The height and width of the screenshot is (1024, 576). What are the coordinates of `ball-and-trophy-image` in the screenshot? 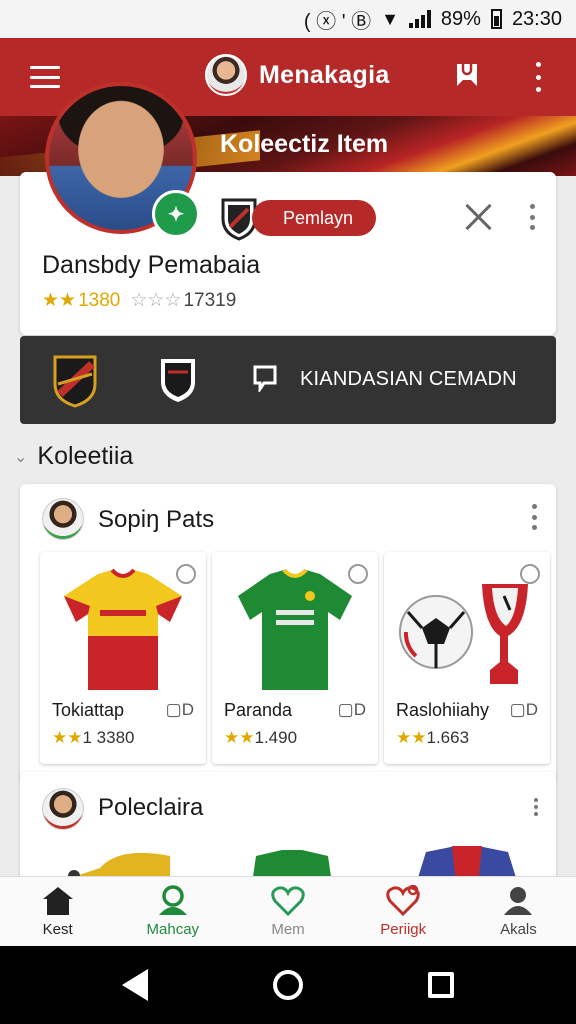 It's located at (463, 634).